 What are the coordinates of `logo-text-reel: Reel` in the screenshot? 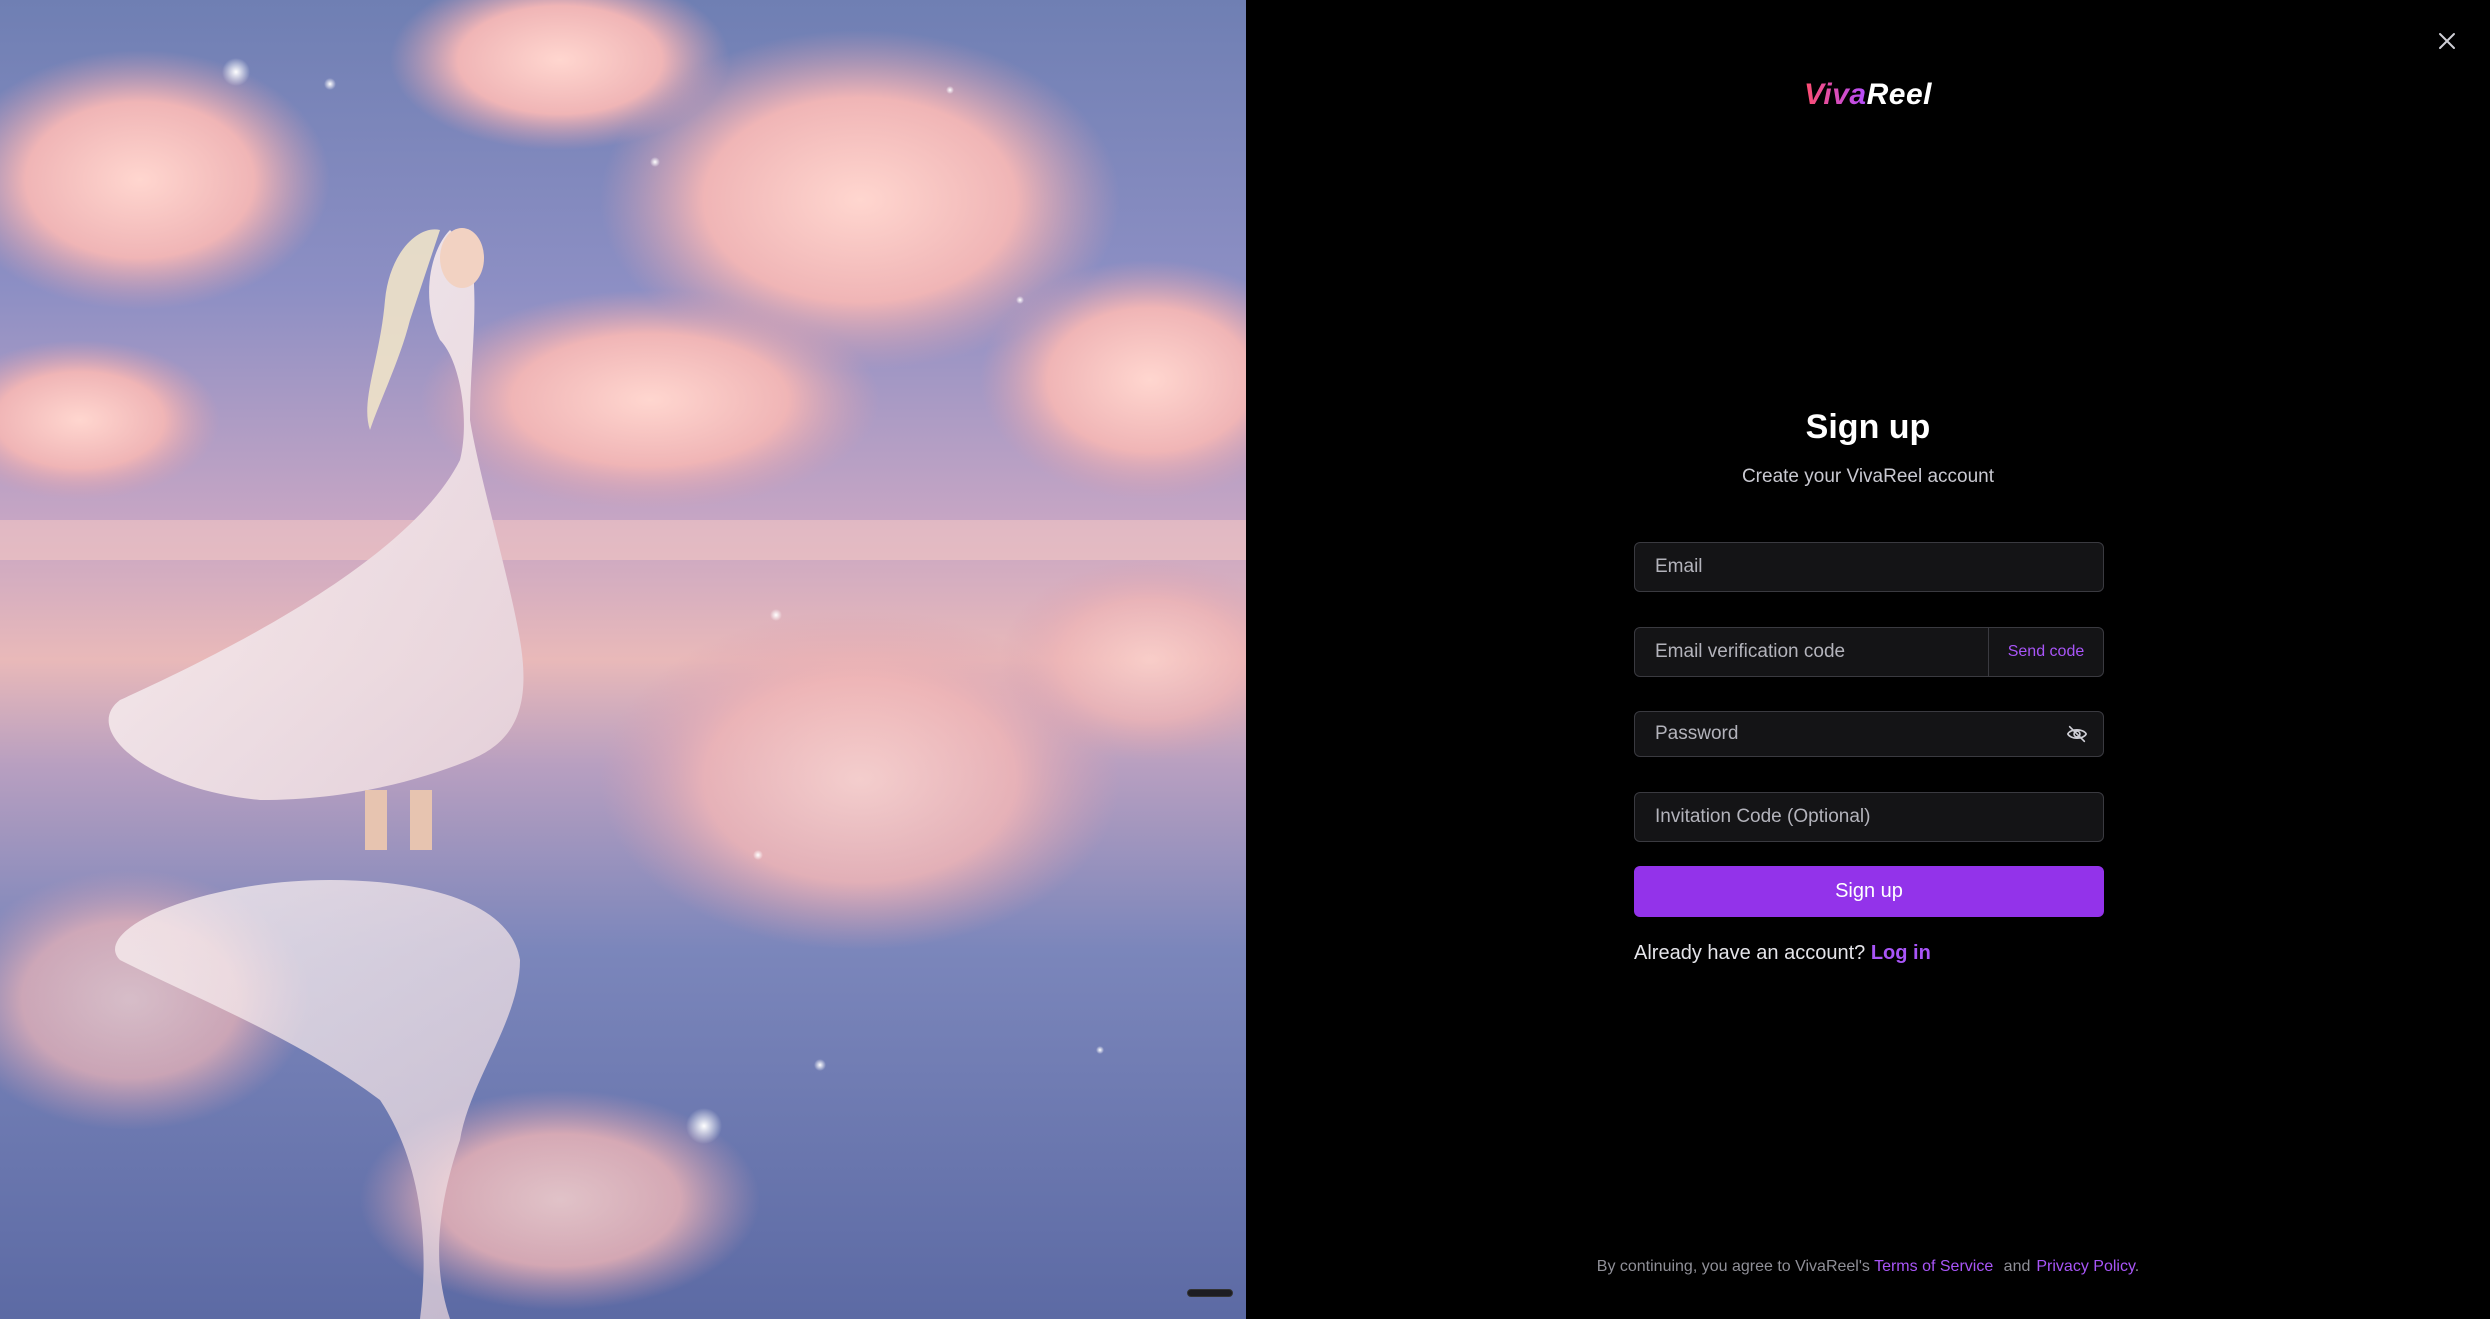 It's located at (1899, 94).